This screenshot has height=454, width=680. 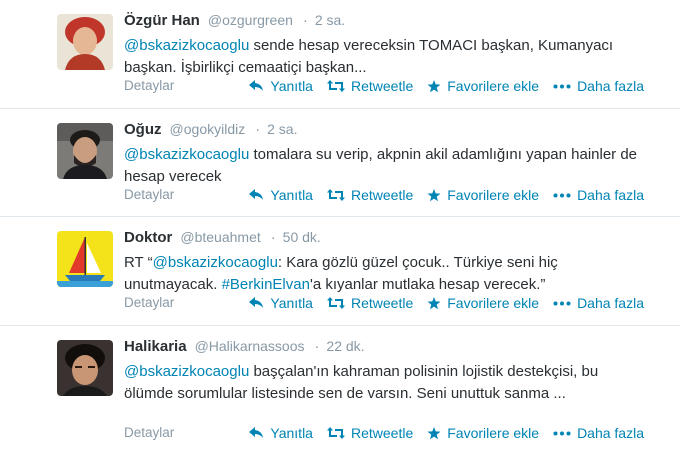 I want to click on author-username: @Halikarnassoos, so click(x=250, y=346).